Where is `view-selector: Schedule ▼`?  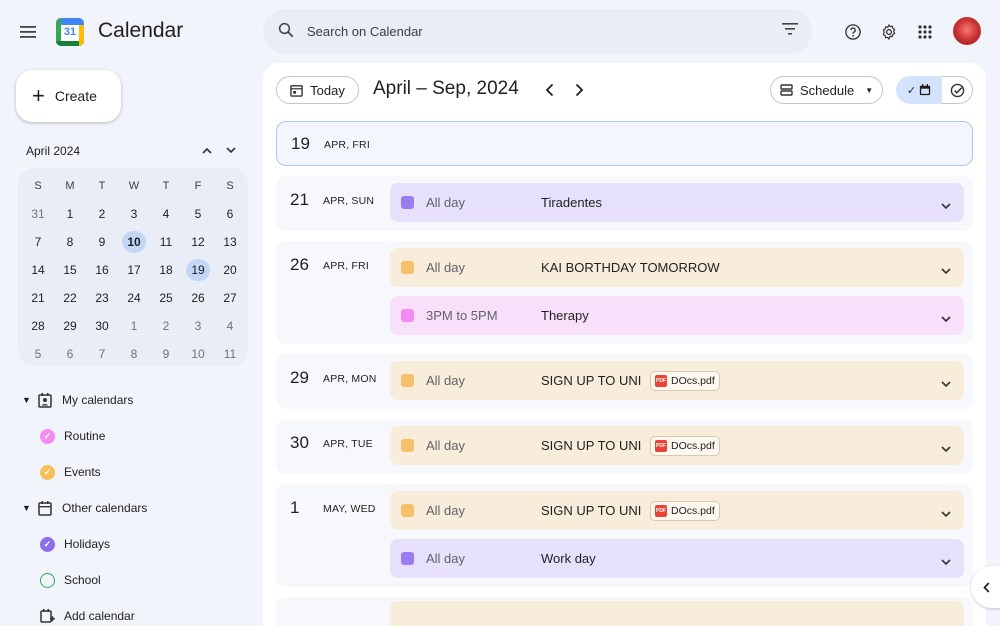 view-selector: Schedule ▼ is located at coordinates (826, 90).